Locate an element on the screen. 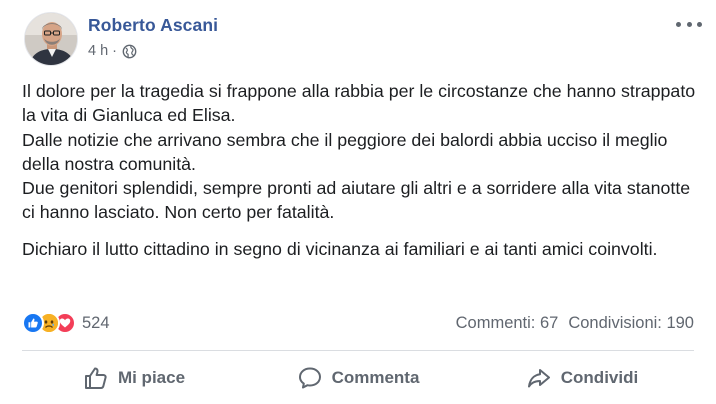 The height and width of the screenshot is (404, 716). engagement-counts: Commenti: 67 Condivisioni: 190 is located at coordinates (575, 323).